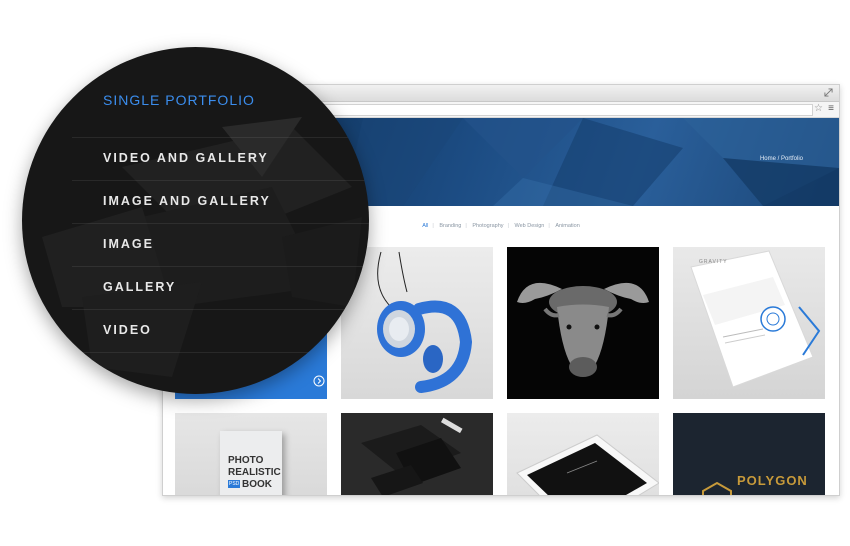  I want to click on filter-all: All, so click(425, 226).